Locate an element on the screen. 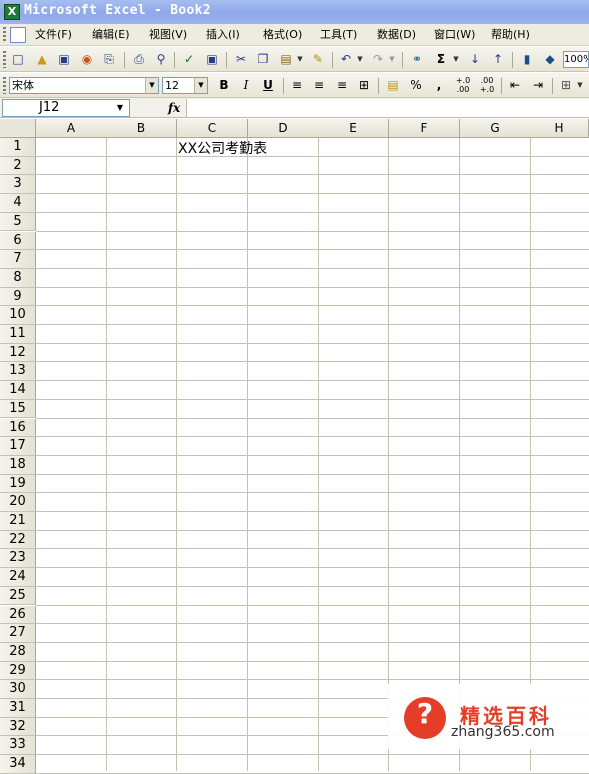  italic-button: I is located at coordinates (246, 85).